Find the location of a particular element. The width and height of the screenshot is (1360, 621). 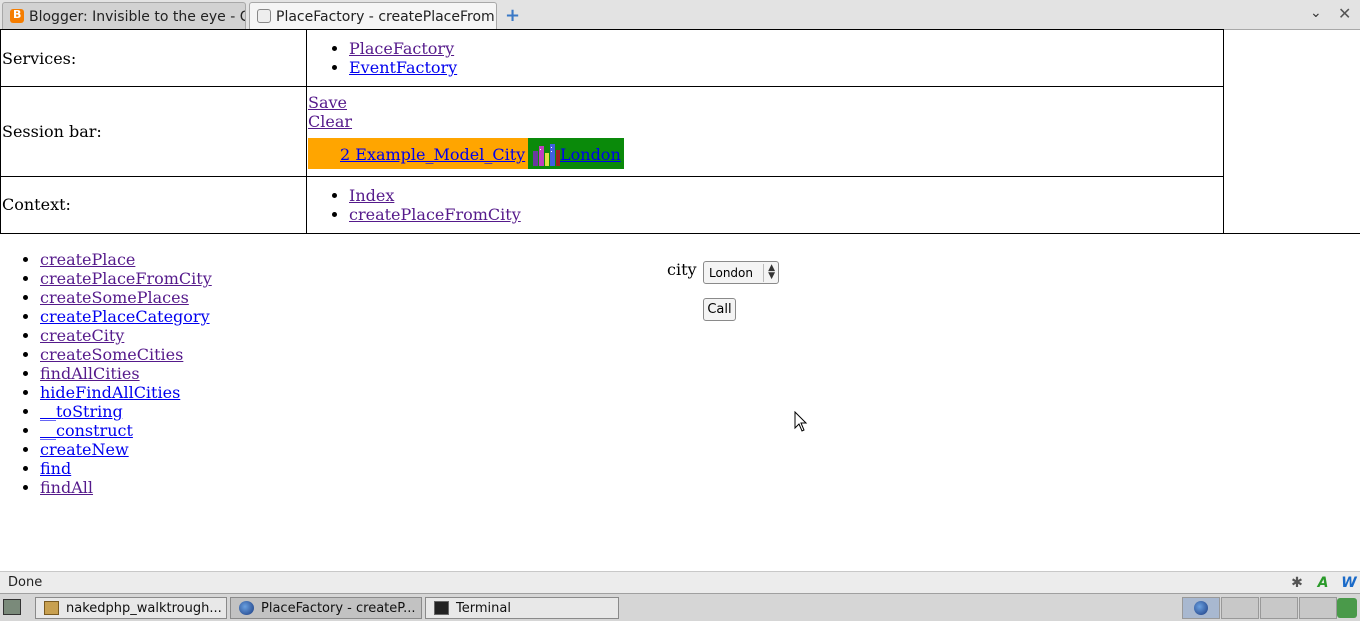

list-item: createPlaceCategory is located at coordinates (126, 316).